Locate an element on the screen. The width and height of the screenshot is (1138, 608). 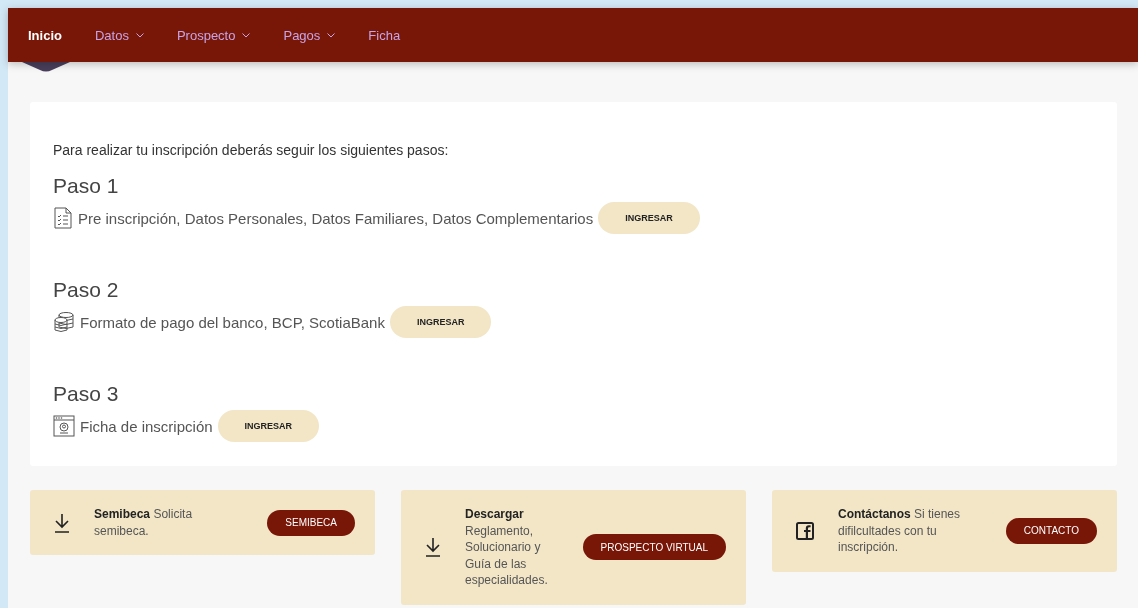
notch-shape is located at coordinates (46, 67).